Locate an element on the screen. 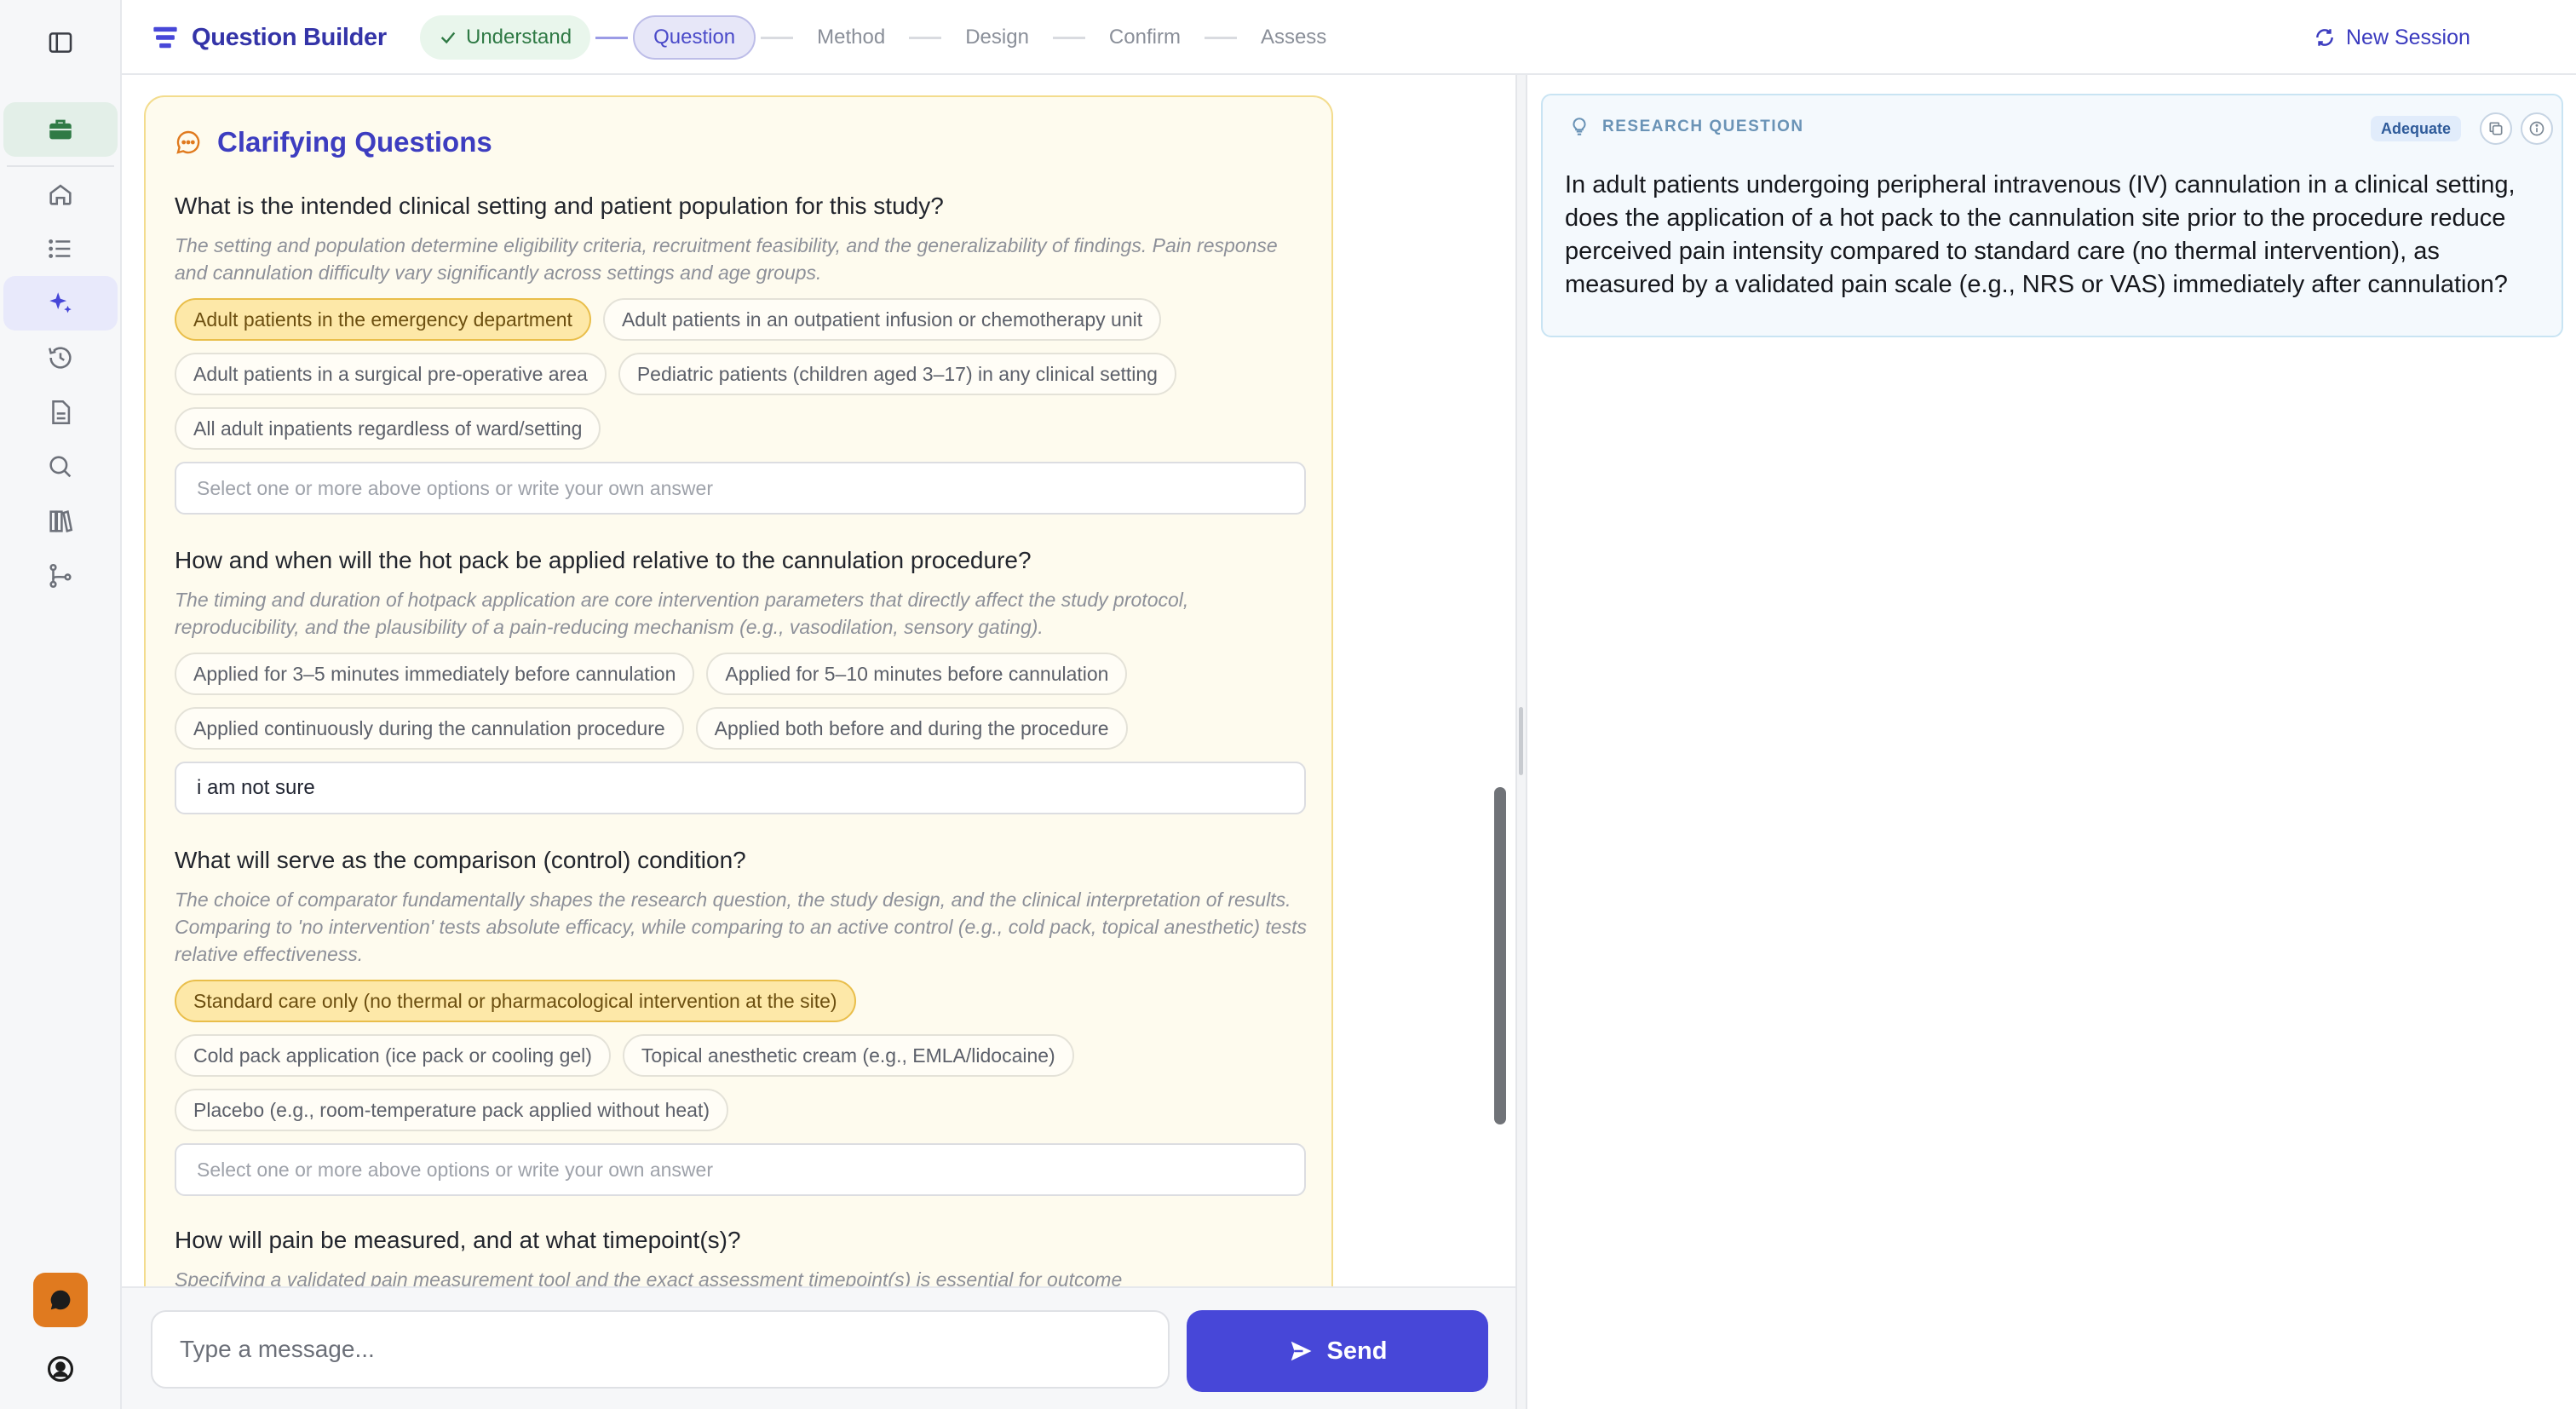  panel-toggle-icon is located at coordinates (61, 42).